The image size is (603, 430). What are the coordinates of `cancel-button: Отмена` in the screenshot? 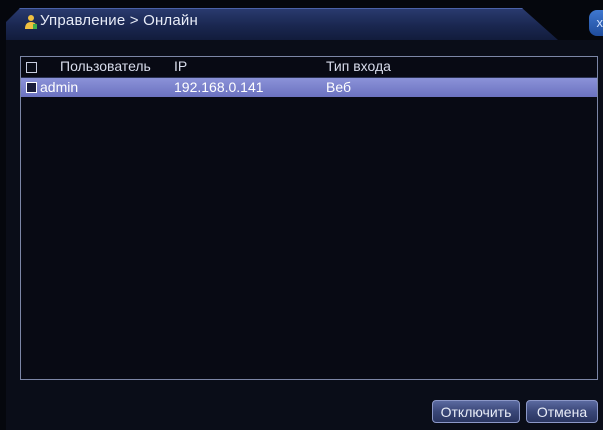 It's located at (562, 411).